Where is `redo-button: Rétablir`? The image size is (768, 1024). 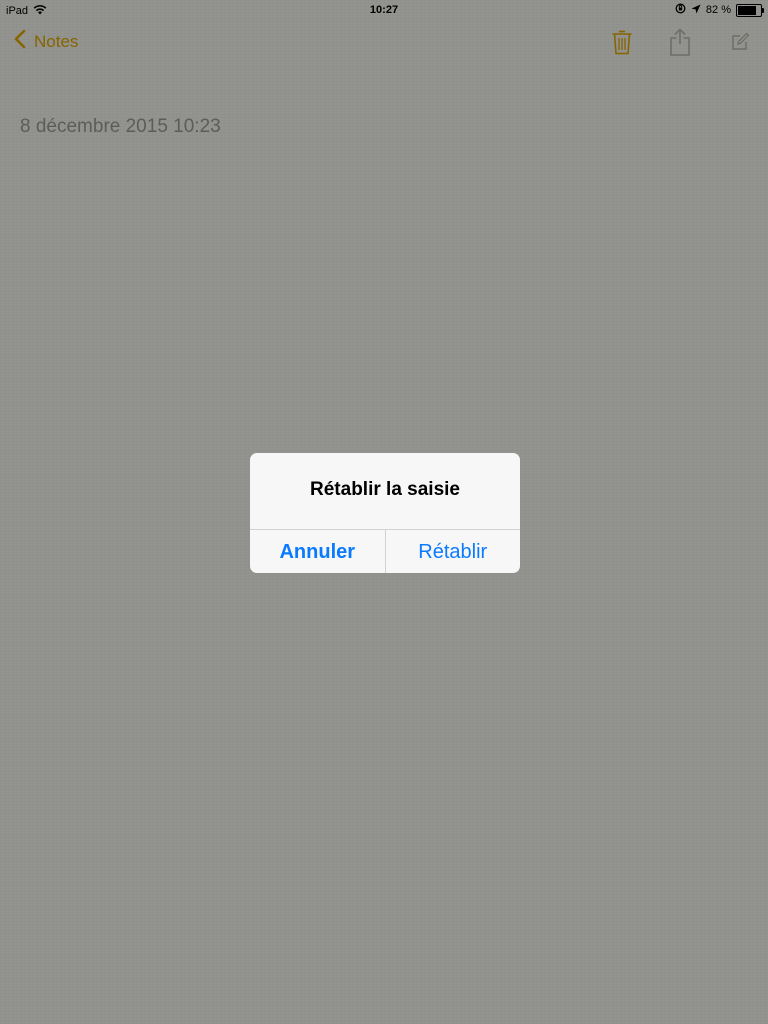
redo-button: Rétablir is located at coordinates (453, 551).